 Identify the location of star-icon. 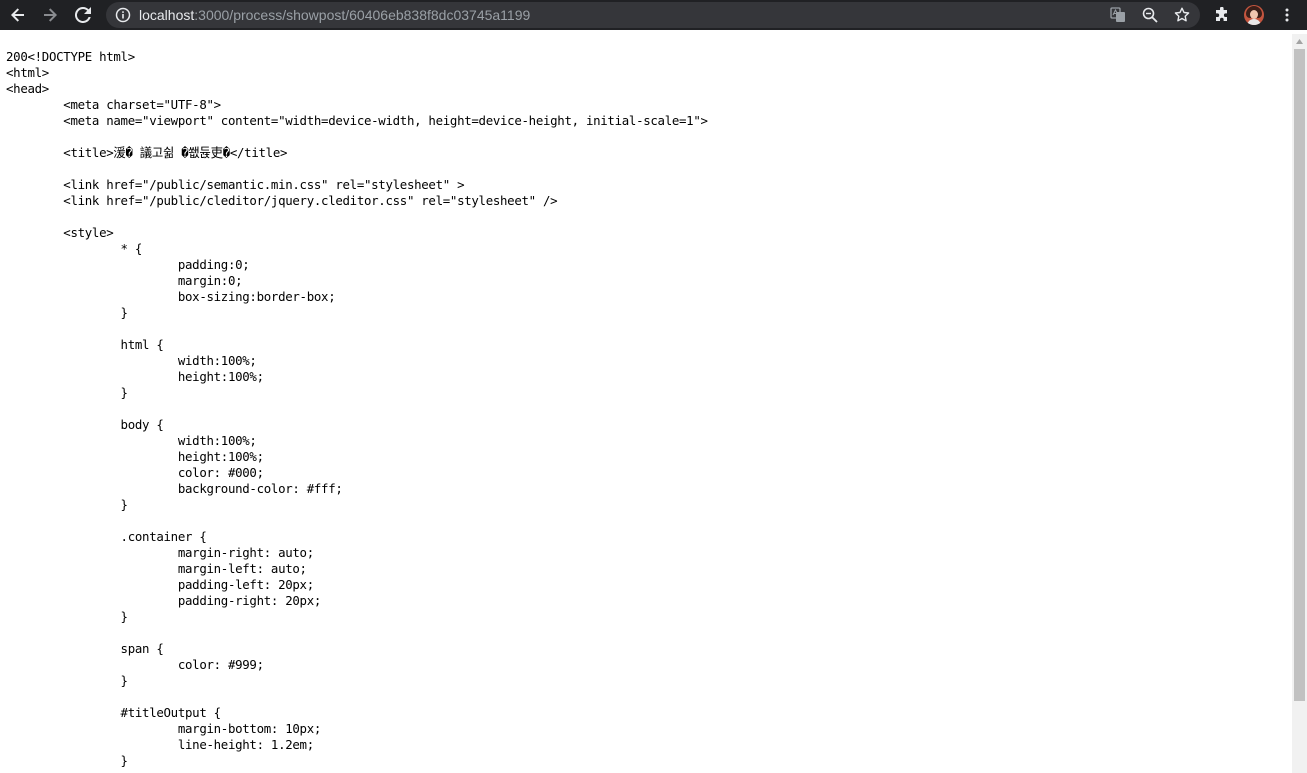
(1182, 15).